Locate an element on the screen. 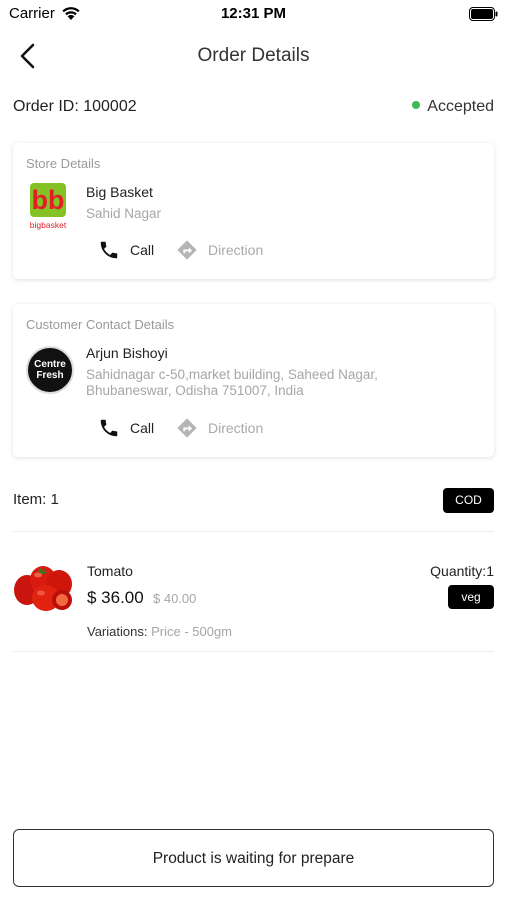 The width and height of the screenshot is (507, 900). nav-bar: Order Details is located at coordinates (253, 56).